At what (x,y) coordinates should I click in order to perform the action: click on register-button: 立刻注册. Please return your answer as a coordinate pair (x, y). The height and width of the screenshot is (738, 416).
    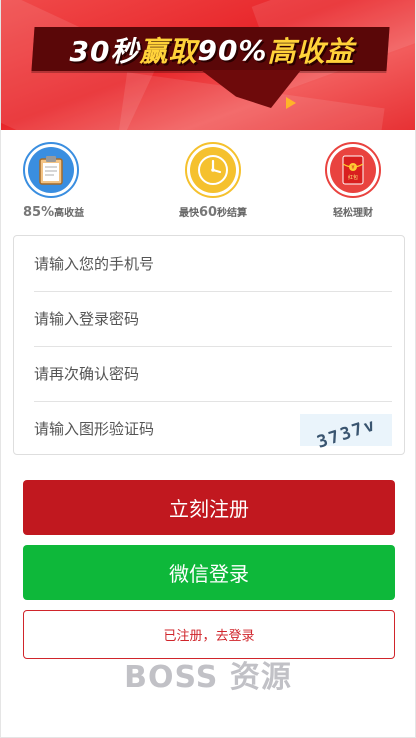
    Looking at the image, I should click on (209, 507).